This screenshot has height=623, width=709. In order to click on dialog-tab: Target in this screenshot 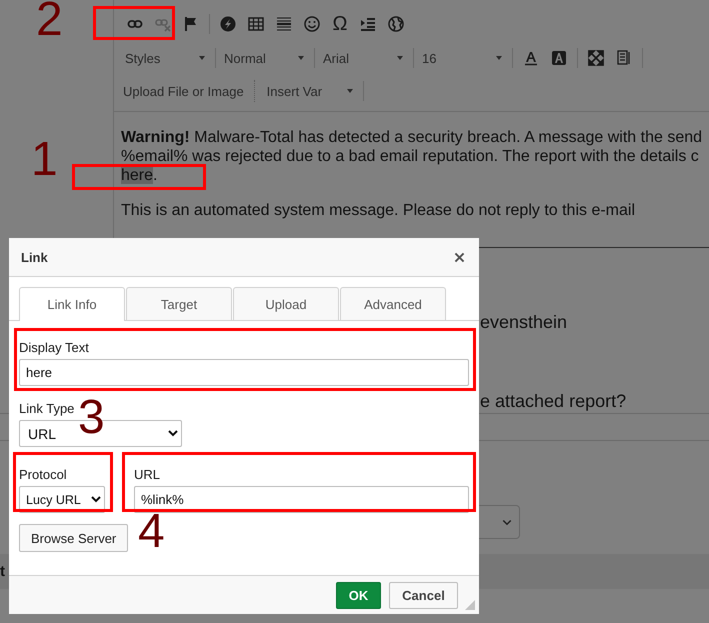, I will do `click(179, 303)`.